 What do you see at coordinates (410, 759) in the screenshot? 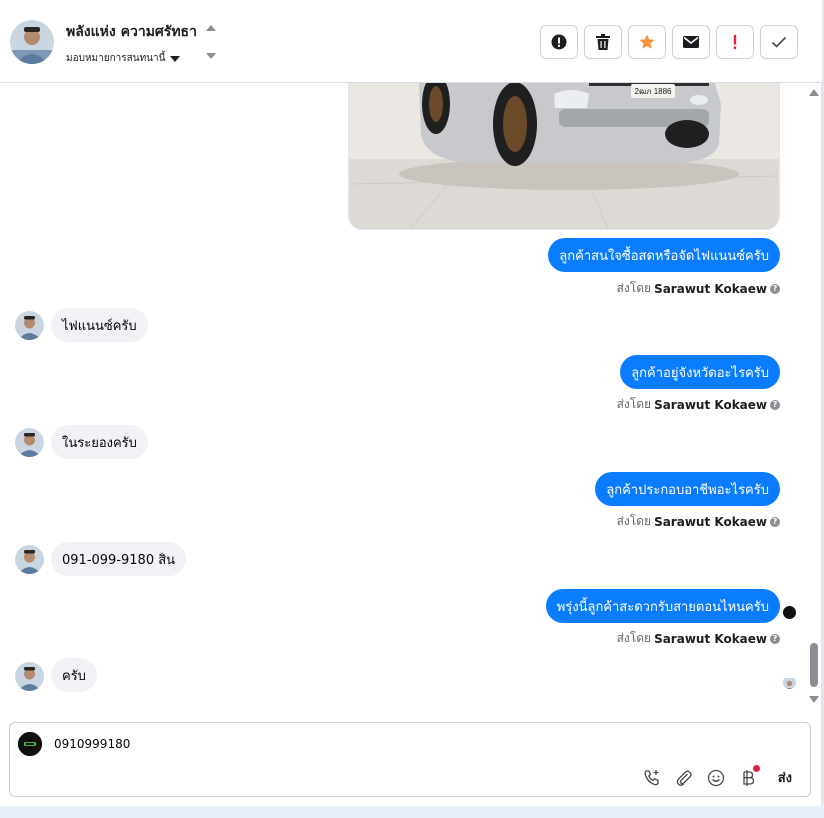
I see `message-composer: 0910999180 ส่ง` at bounding box center [410, 759].